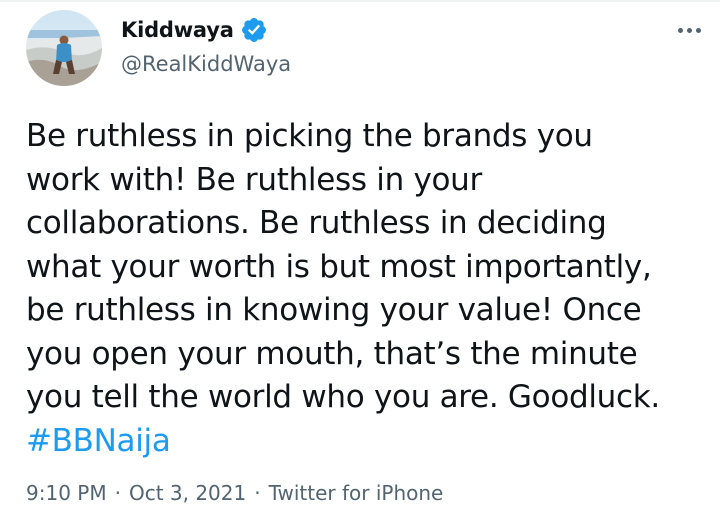  I want to click on avatar, so click(64, 48).